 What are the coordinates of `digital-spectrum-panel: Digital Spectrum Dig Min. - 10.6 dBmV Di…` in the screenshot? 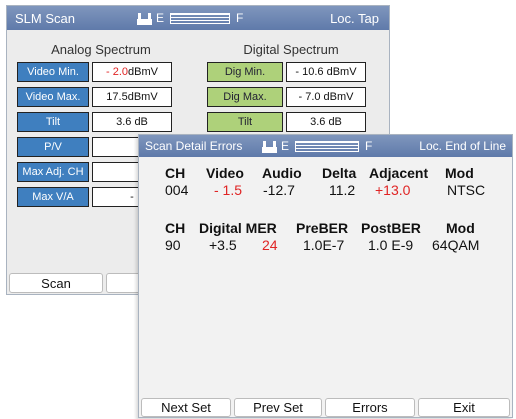 It's located at (291, 87).